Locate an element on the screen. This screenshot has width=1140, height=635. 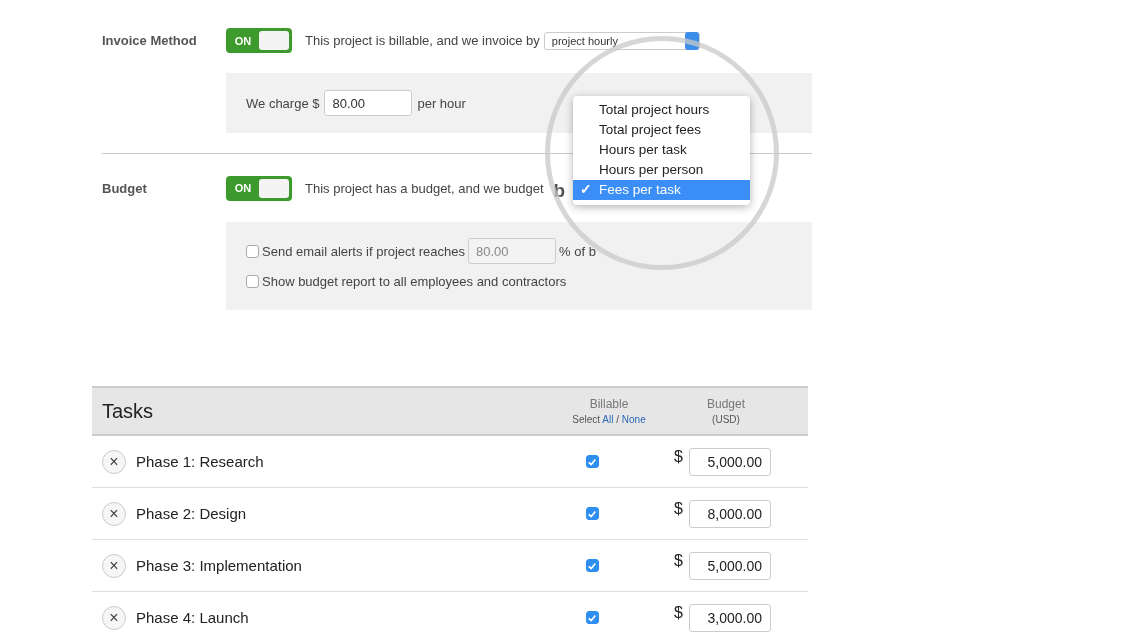
percent-label: % of b is located at coordinates (577, 251).